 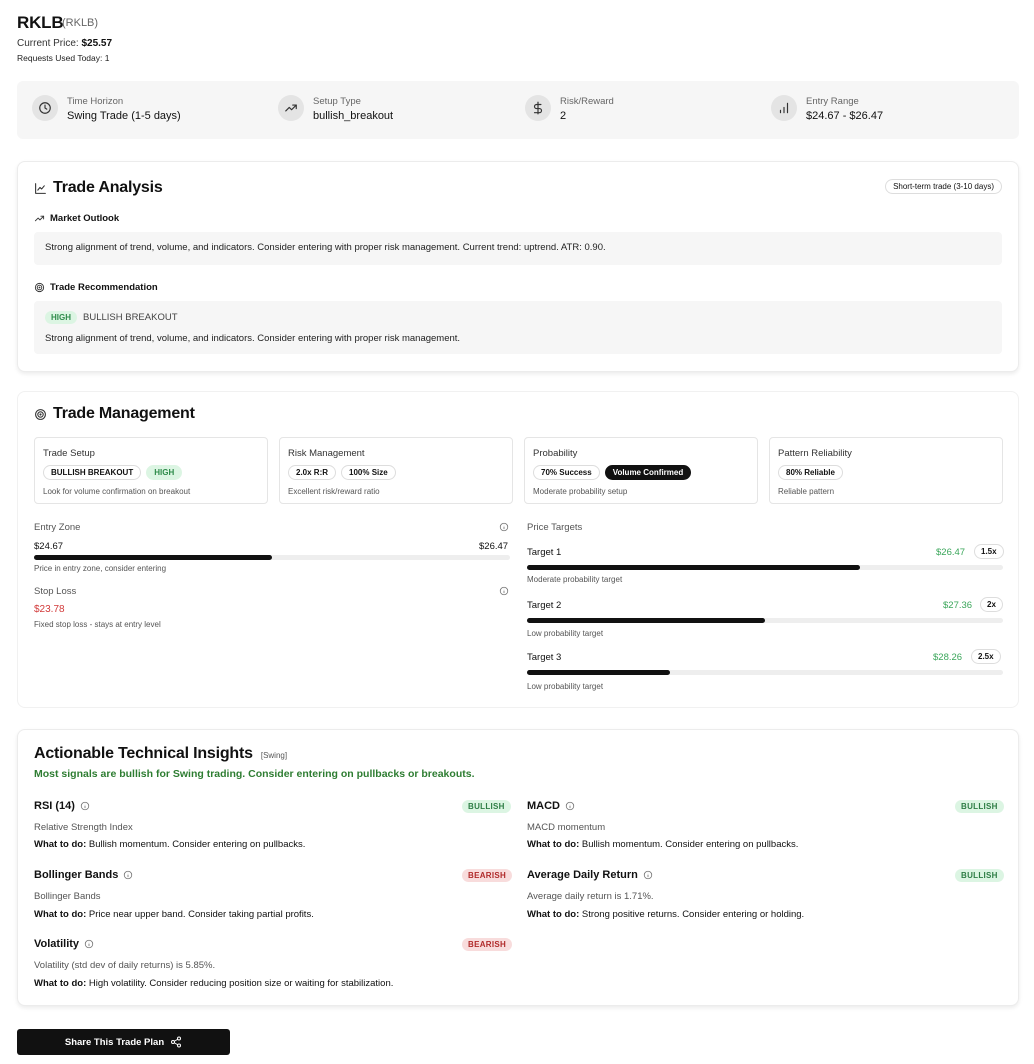 I want to click on target-price: $26.47, so click(x=951, y=552).